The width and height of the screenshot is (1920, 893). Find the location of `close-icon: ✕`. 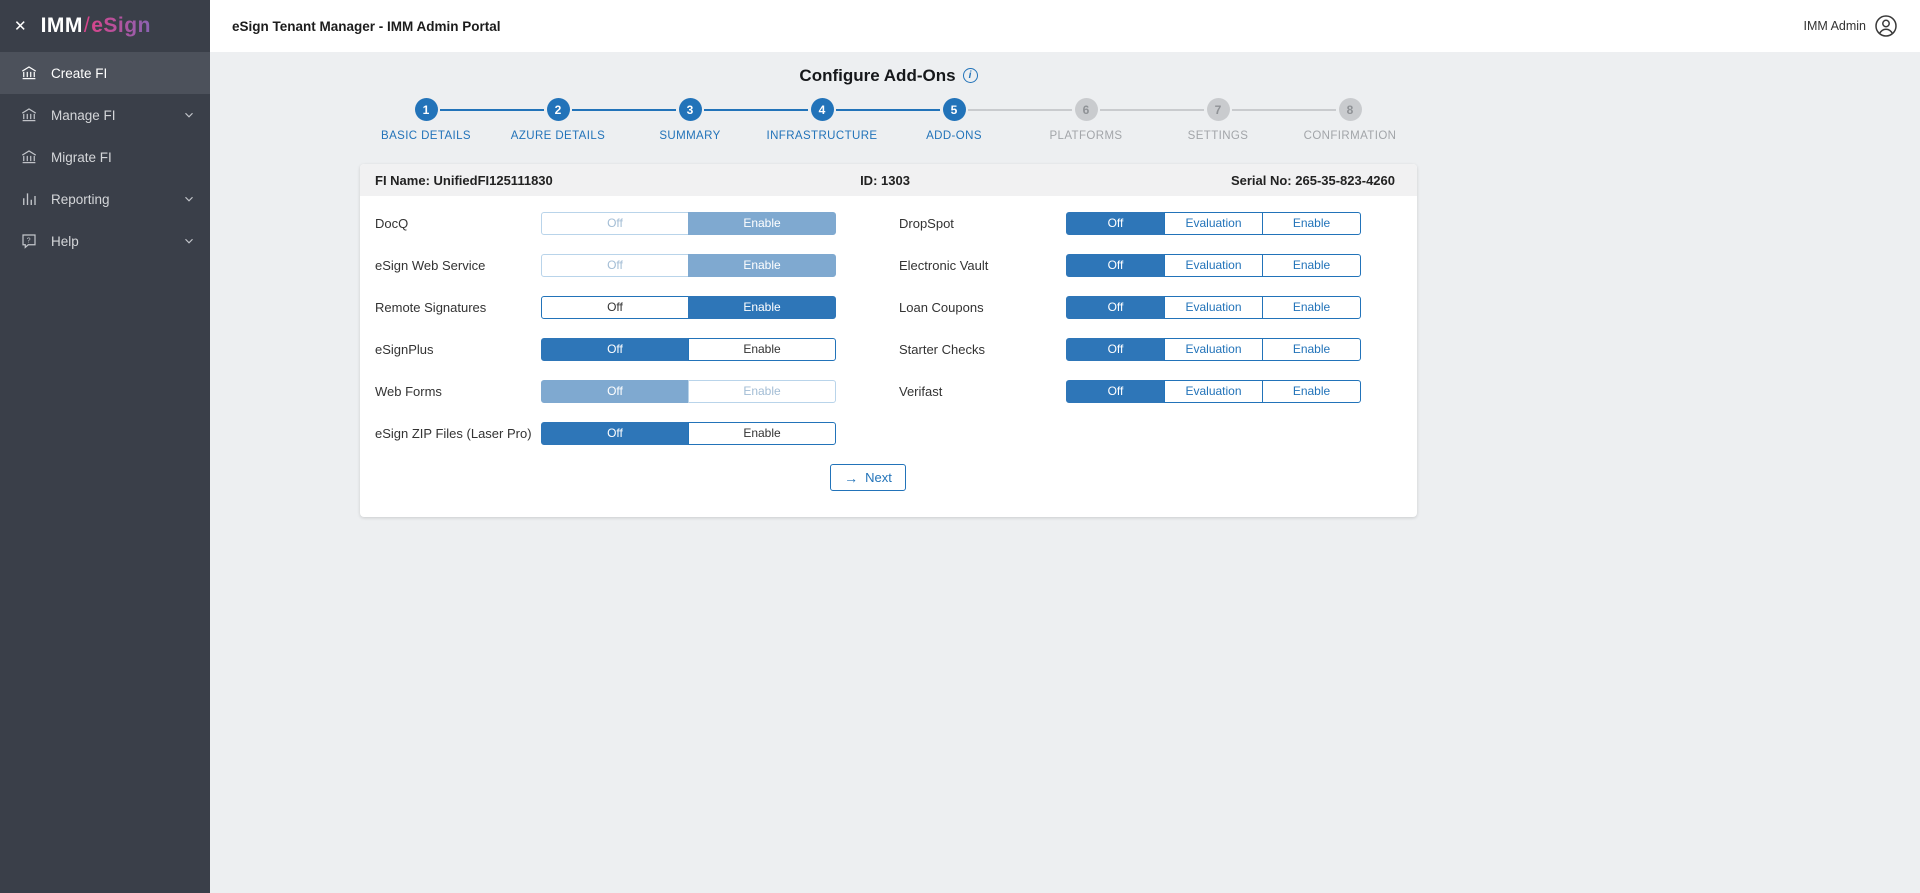

close-icon: ✕ is located at coordinates (20, 26).